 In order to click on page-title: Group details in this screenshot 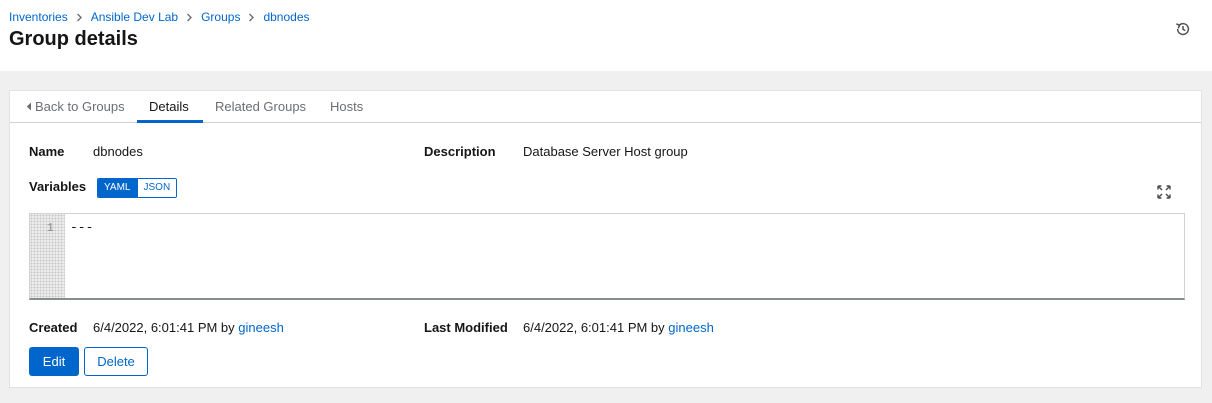, I will do `click(73, 39)`.